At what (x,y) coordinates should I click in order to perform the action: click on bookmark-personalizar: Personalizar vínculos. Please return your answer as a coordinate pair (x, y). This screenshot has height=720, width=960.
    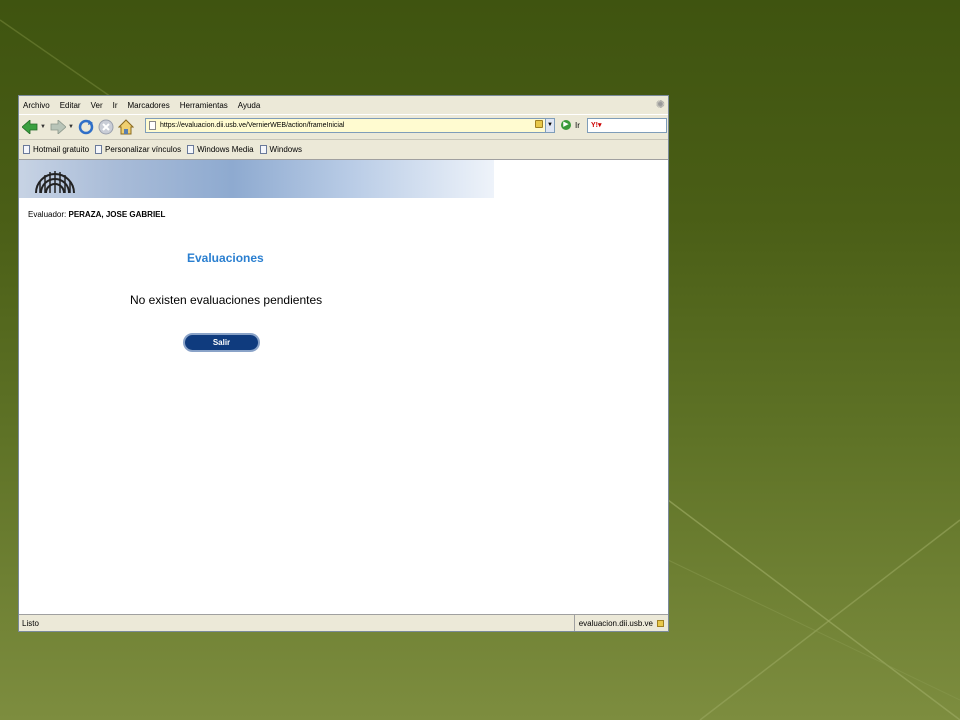
    Looking at the image, I should click on (138, 149).